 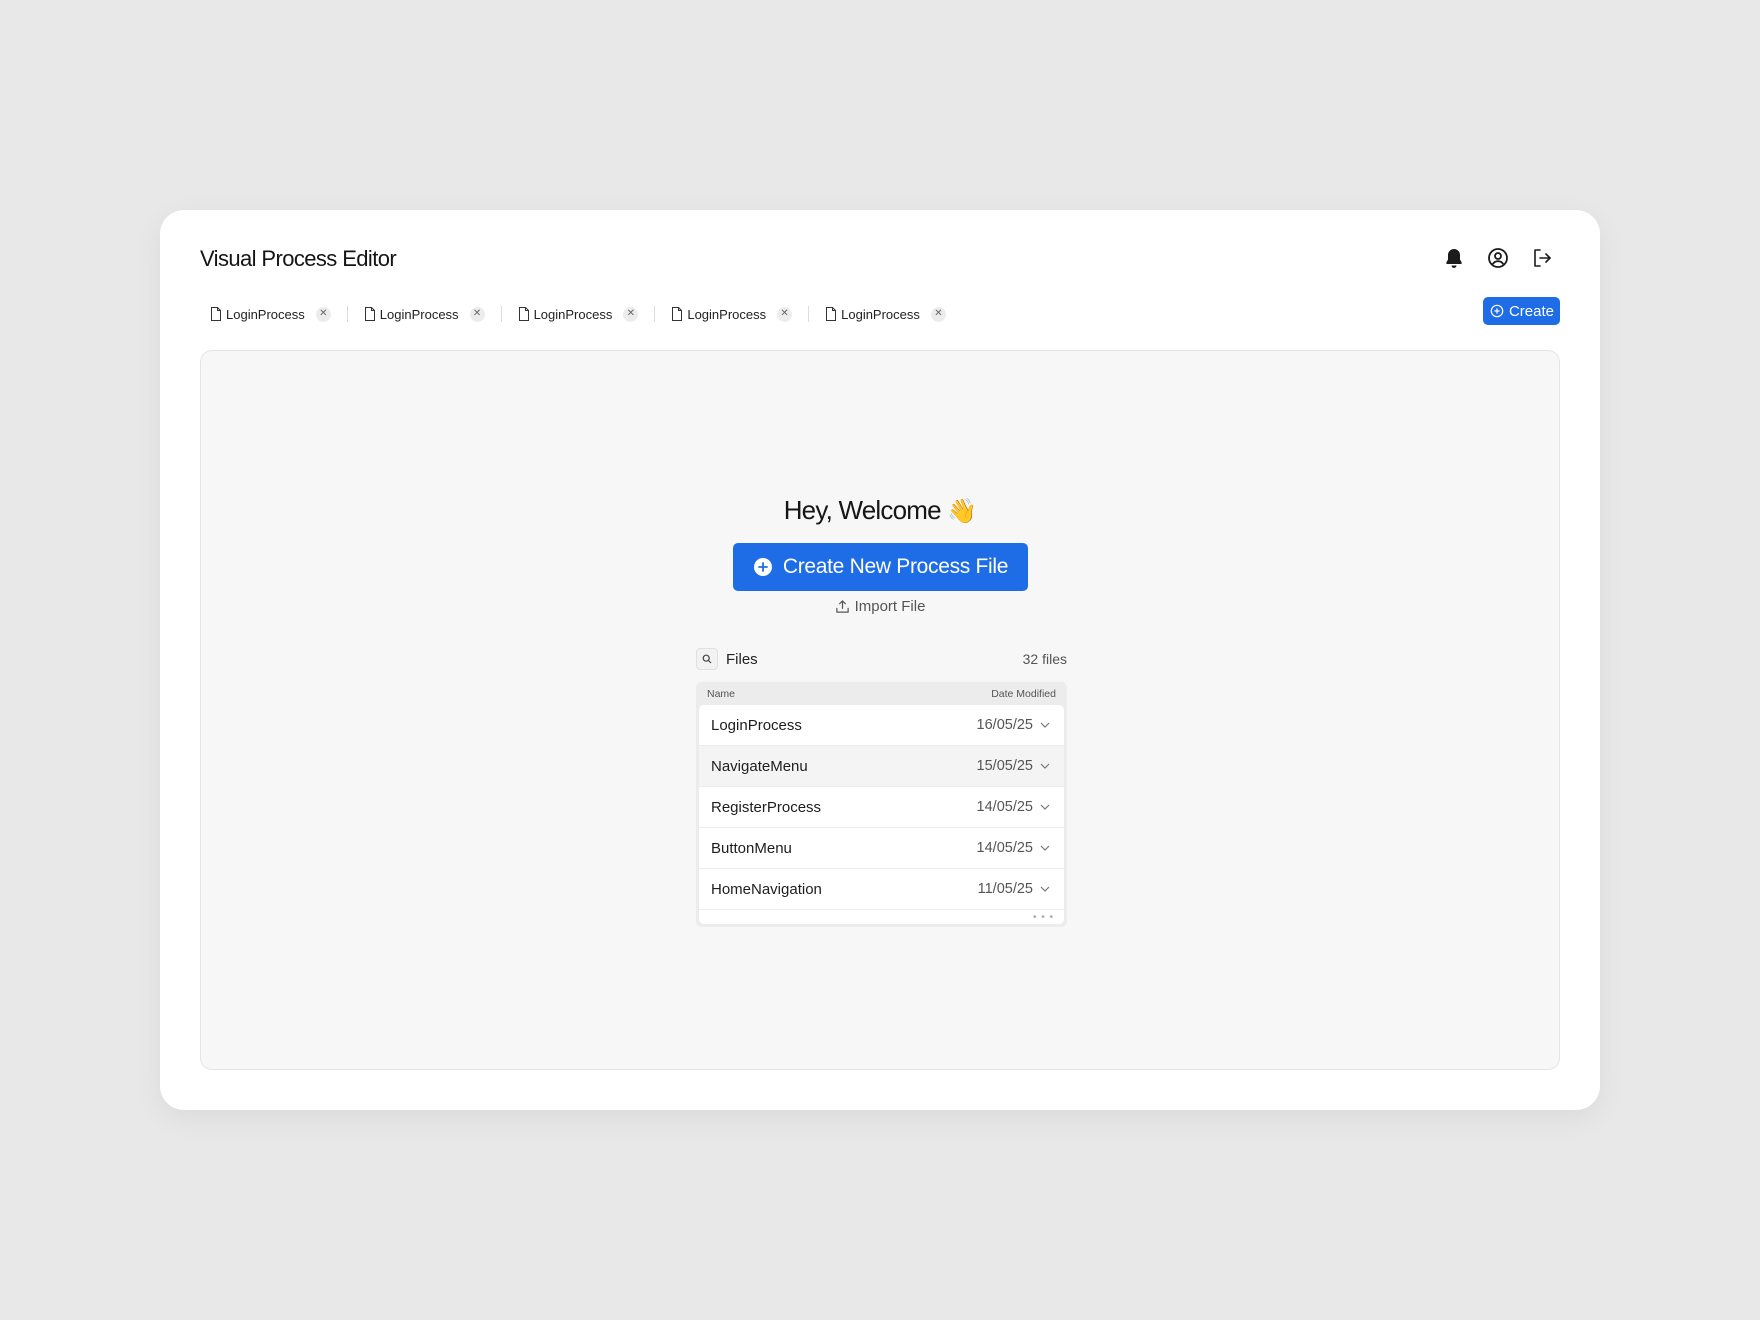 What do you see at coordinates (1005, 889) in the screenshot?
I see `row-date: 11/05/25` at bounding box center [1005, 889].